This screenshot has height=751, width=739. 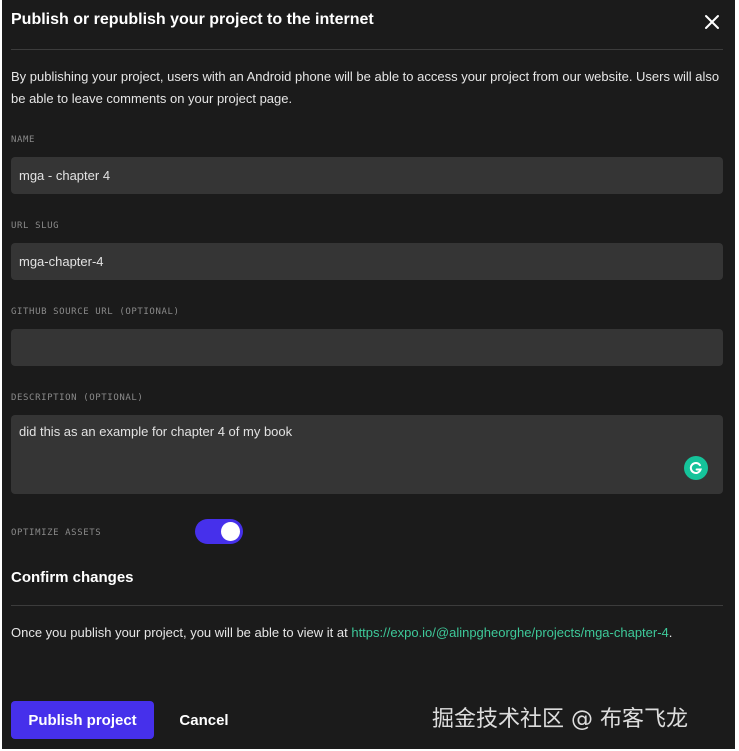 What do you see at coordinates (367, 175) in the screenshot?
I see `name-field` at bounding box center [367, 175].